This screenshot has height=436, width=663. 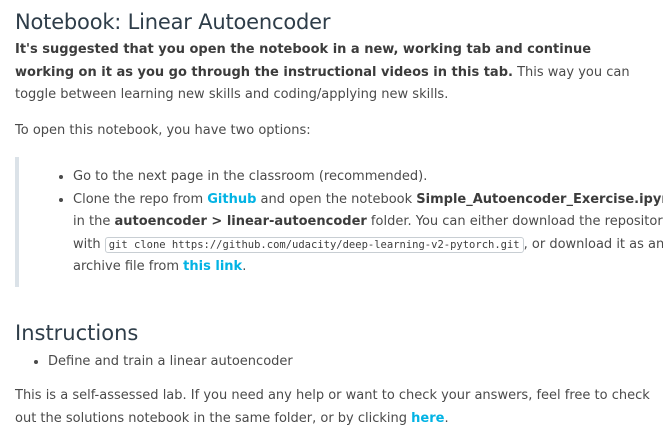 I want to click on folder-path: autoencoder > linear-autoencoder, so click(x=240, y=221).